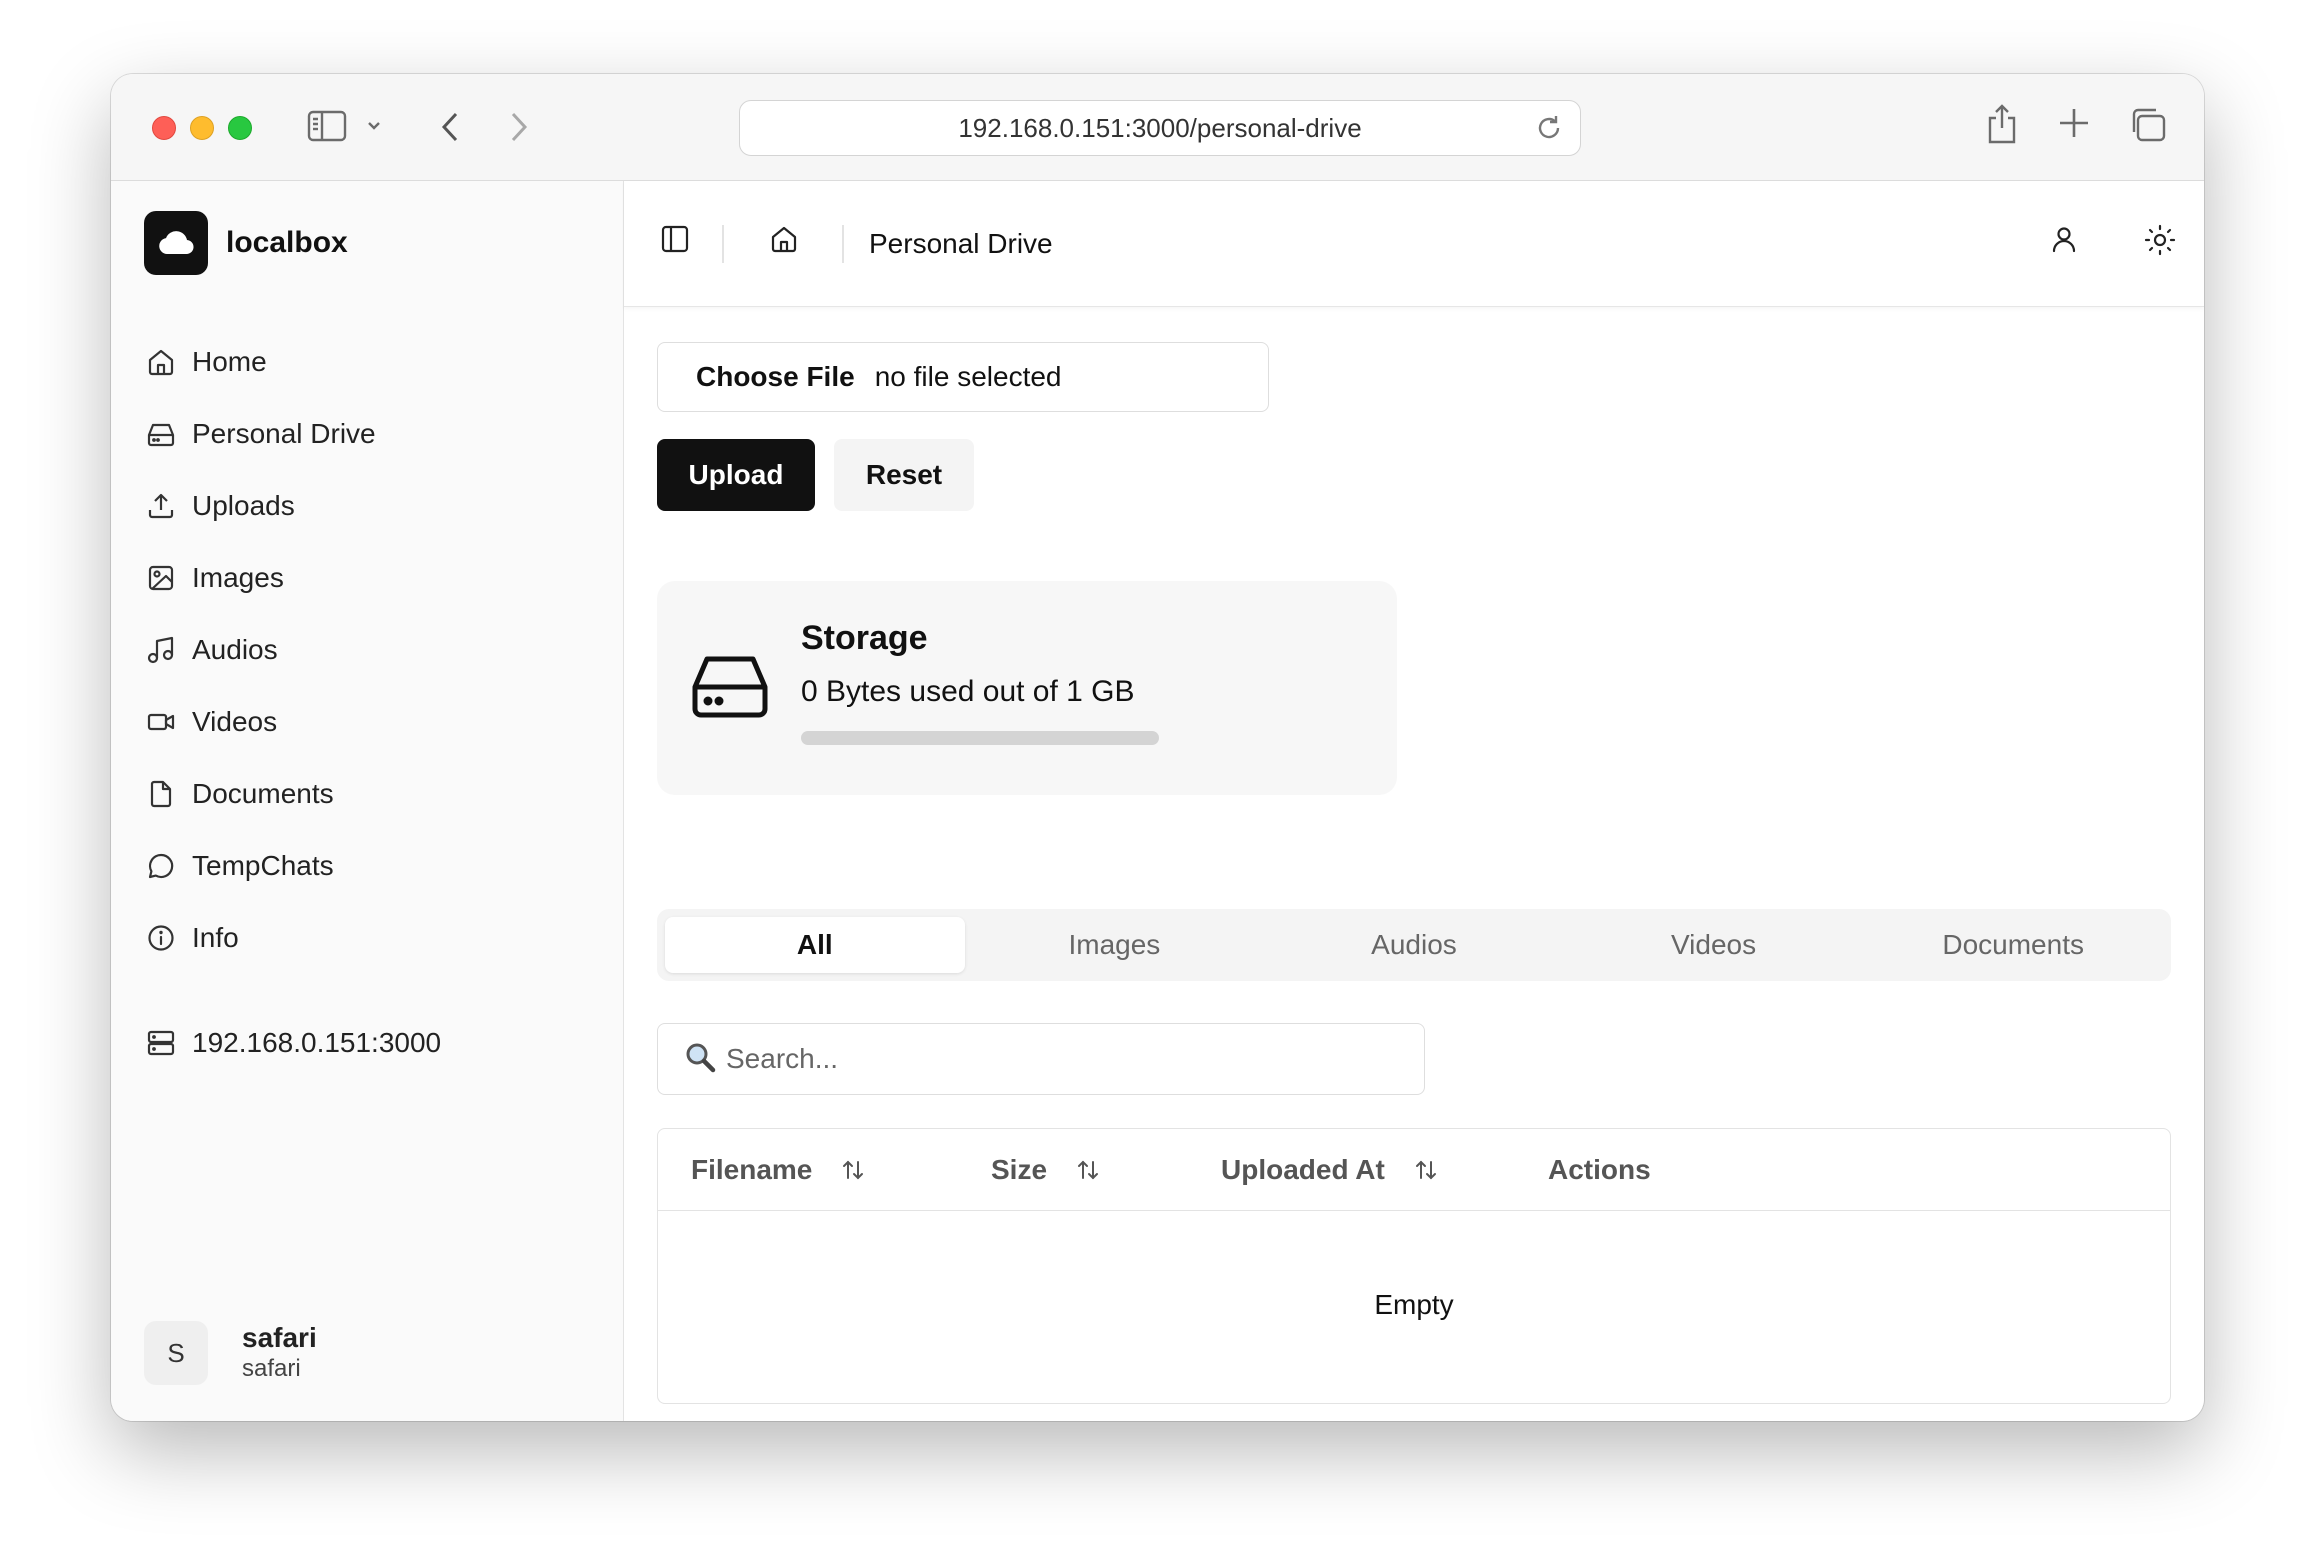  Describe the element at coordinates (238, 577) in the screenshot. I see `sidebar-item-label: Images` at that location.